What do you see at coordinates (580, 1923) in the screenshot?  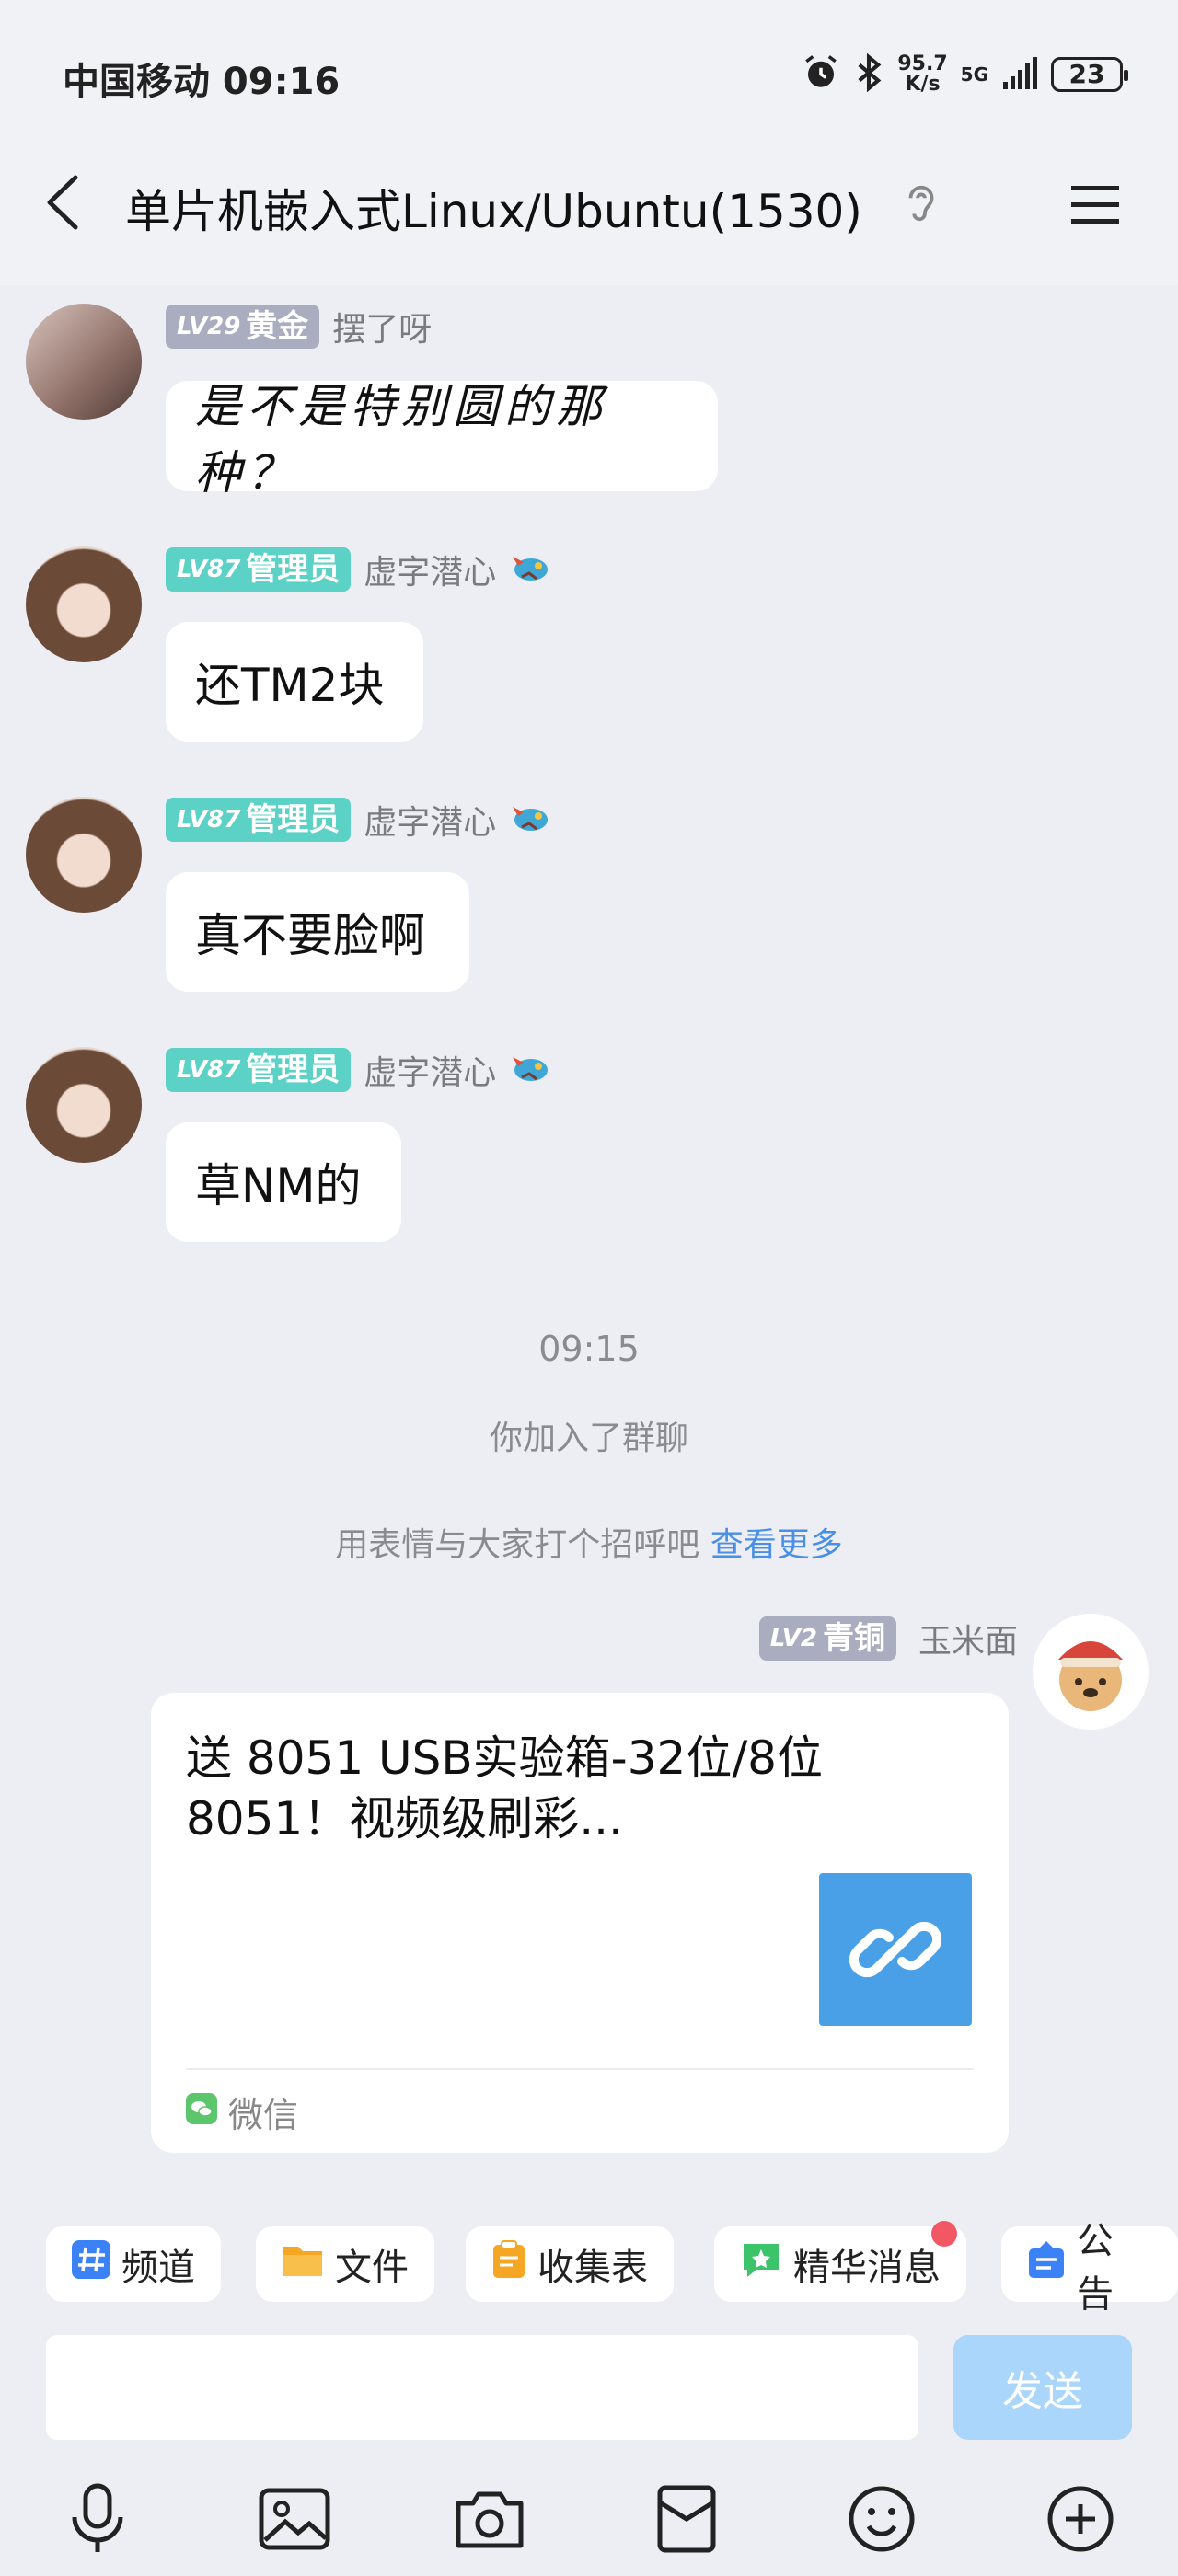 I see `link-card: 送 8051 USB实验箱-32位/8位8051！视频级刷彩... 微信` at bounding box center [580, 1923].